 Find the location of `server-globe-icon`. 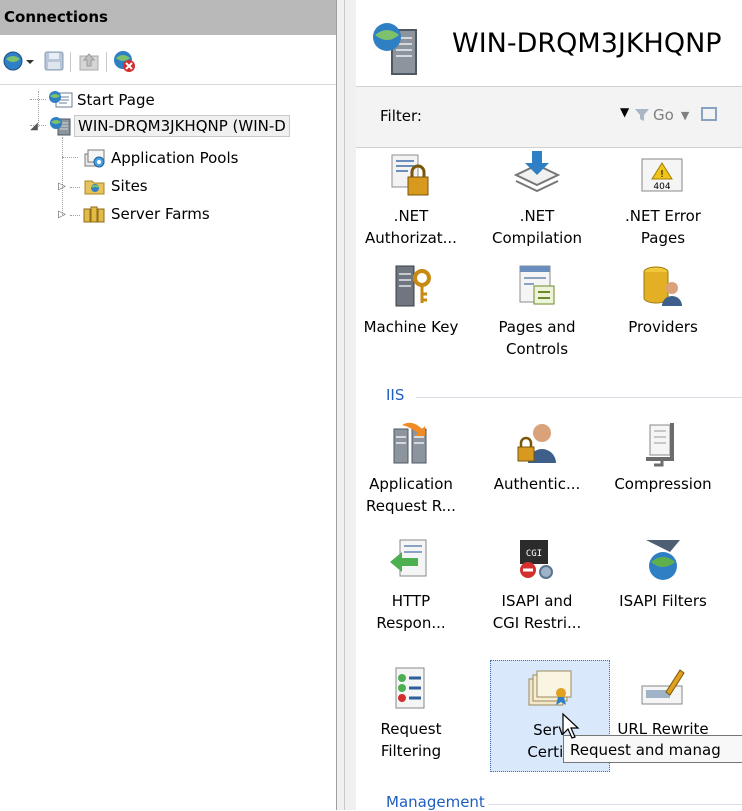

server-globe-icon is located at coordinates (60, 126).